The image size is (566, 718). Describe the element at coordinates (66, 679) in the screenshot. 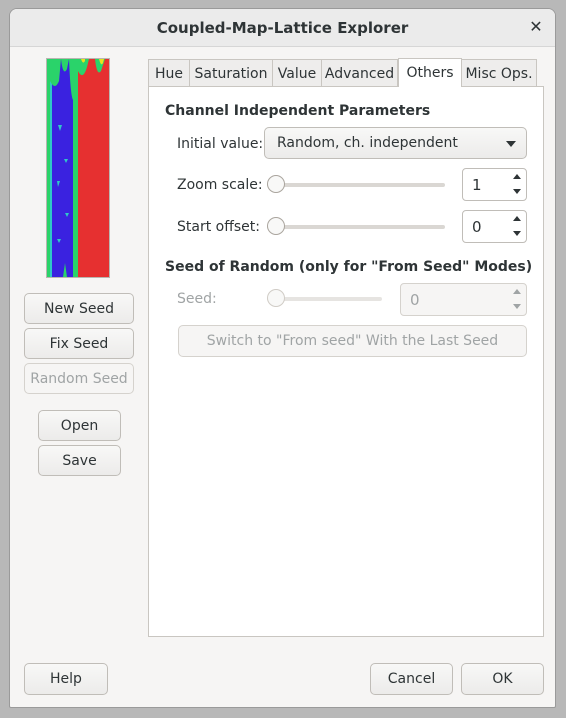

I see `help-button: Help` at that location.